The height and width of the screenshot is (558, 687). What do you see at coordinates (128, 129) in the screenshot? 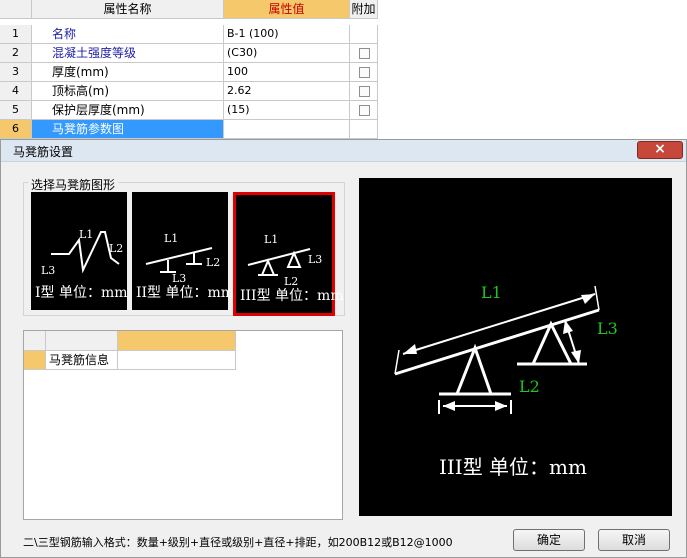
I see `row-name: 马凳筋参数图` at bounding box center [128, 129].